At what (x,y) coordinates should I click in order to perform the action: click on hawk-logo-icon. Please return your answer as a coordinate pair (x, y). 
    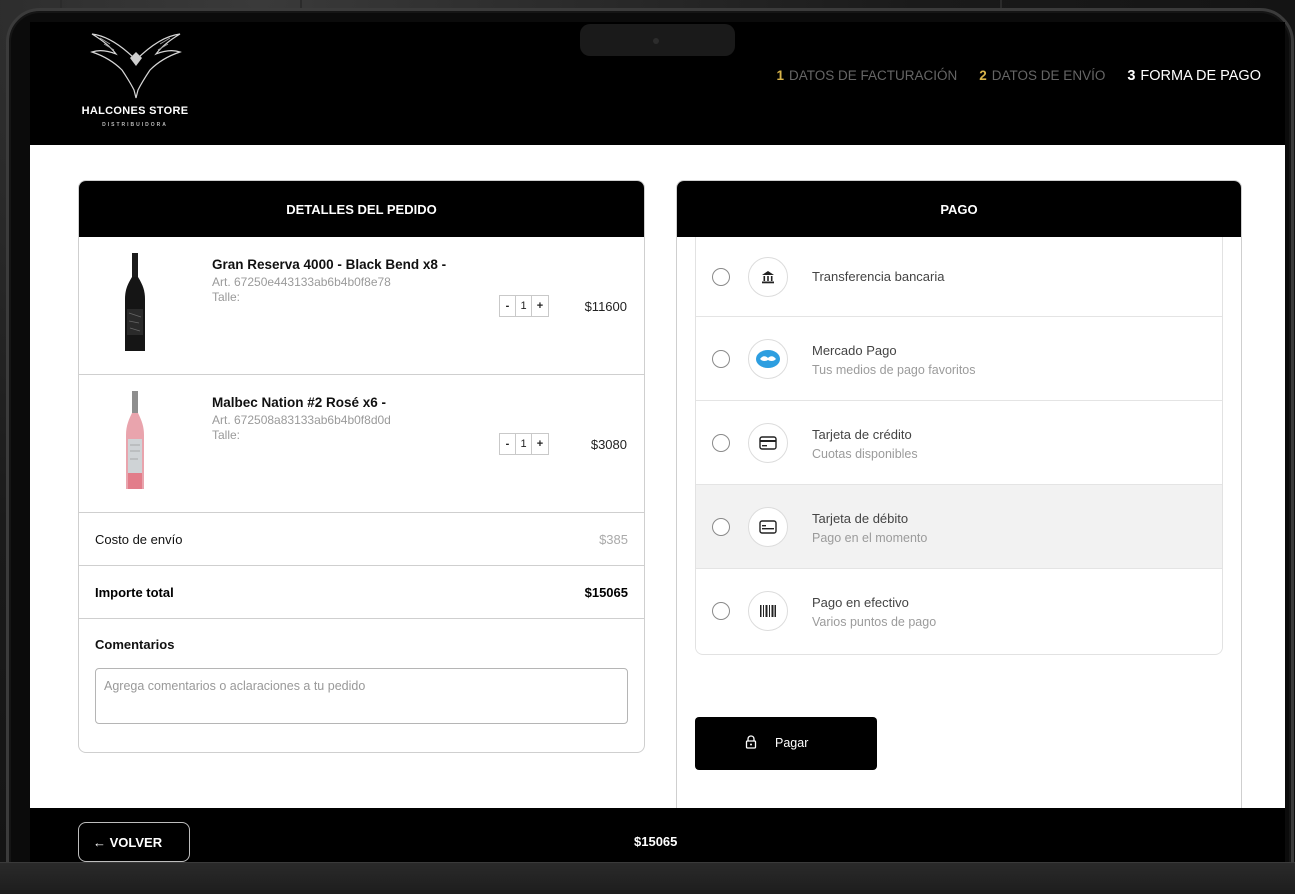
    Looking at the image, I should click on (136, 66).